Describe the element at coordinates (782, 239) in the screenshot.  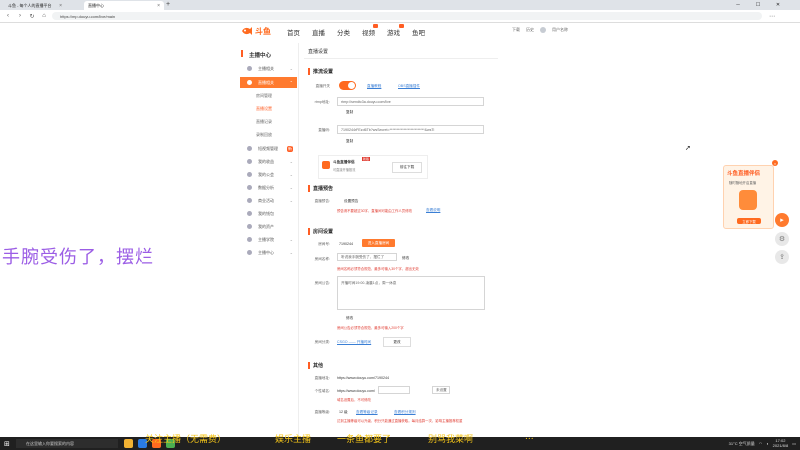
I see `gear-icon: ⚙` at that location.